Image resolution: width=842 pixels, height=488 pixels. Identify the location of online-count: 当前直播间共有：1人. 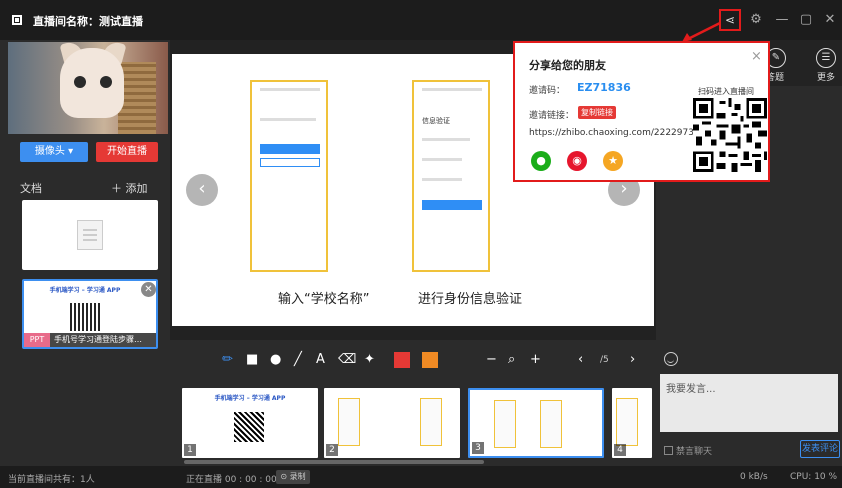
(51, 480).